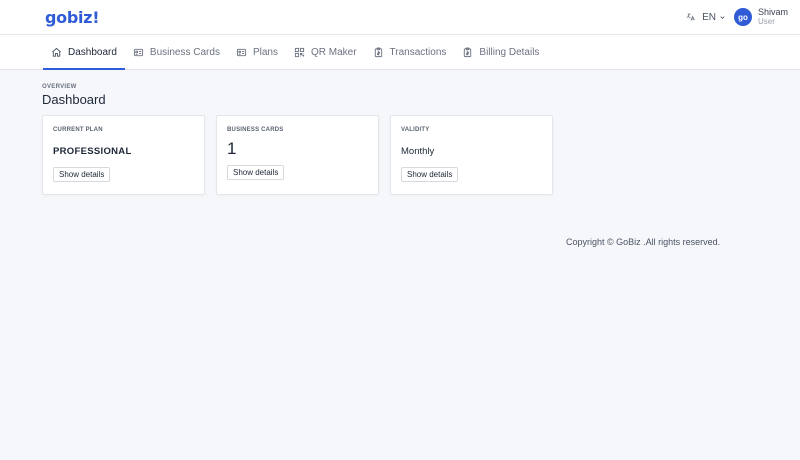  Describe the element at coordinates (74, 99) in the screenshot. I see `page-title: Dashboard` at that location.